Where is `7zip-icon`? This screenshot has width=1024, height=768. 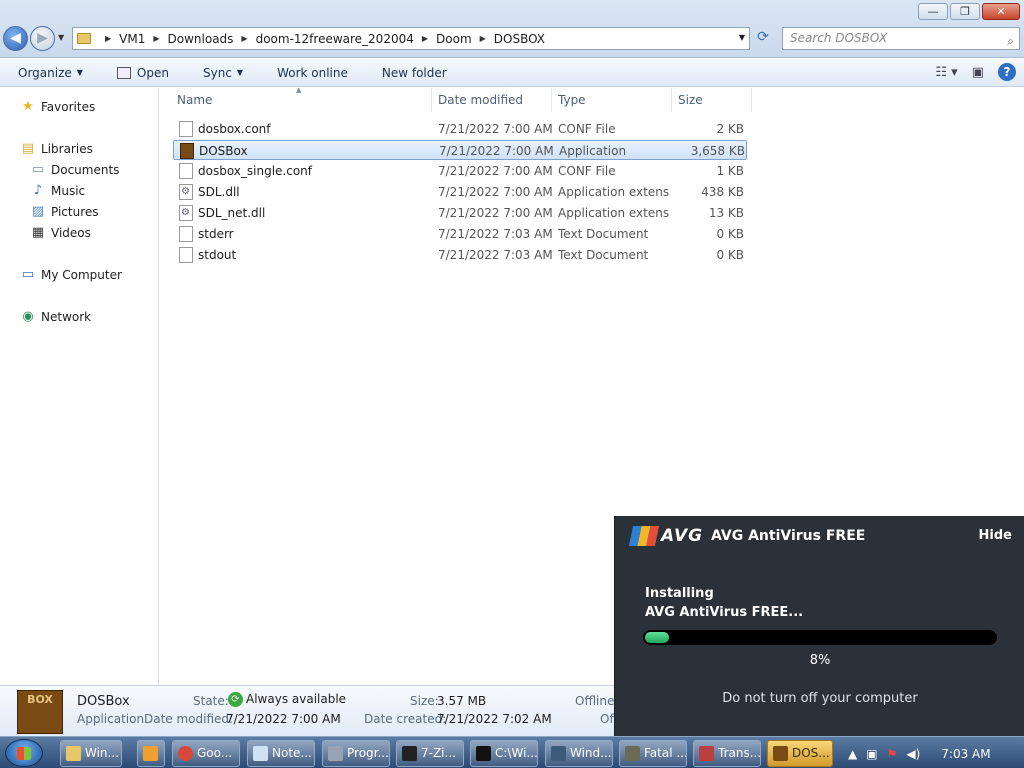 7zip-icon is located at coordinates (409, 753).